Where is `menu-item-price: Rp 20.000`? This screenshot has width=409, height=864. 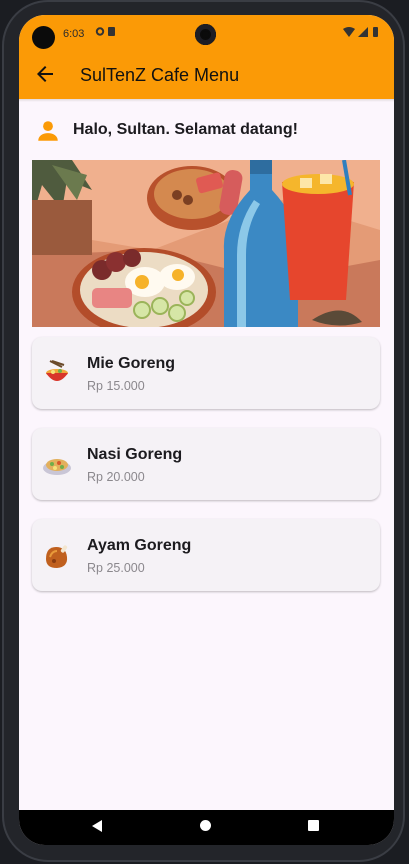 menu-item-price: Rp 20.000 is located at coordinates (116, 477).